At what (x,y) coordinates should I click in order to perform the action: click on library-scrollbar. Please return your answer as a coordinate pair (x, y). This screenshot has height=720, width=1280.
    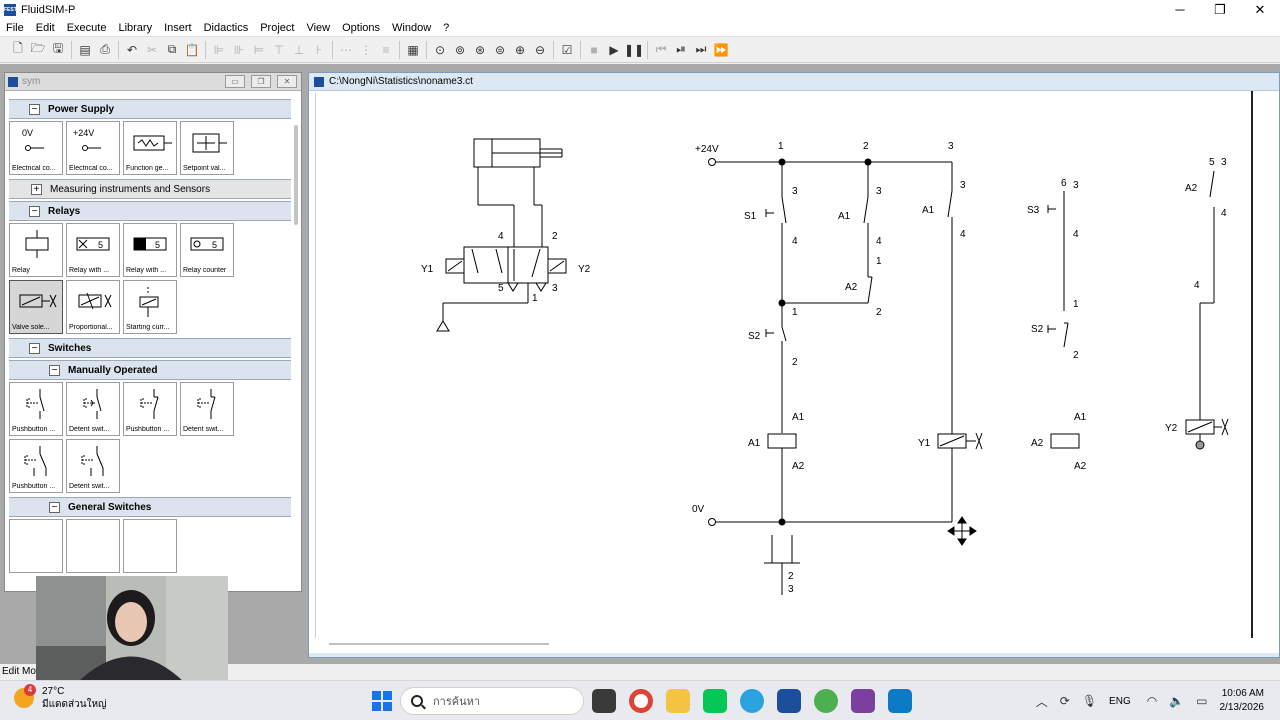
    Looking at the image, I should click on (296, 175).